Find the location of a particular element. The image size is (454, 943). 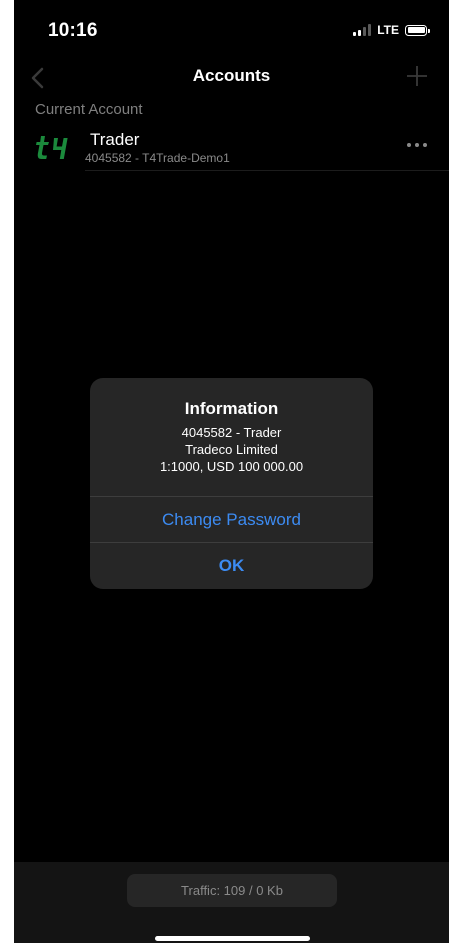

account-name: Trader is located at coordinates (115, 139).